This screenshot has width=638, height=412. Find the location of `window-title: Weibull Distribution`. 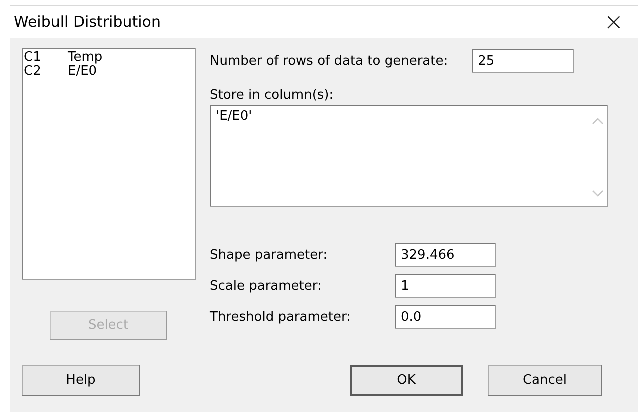

window-title: Weibull Distribution is located at coordinates (87, 22).